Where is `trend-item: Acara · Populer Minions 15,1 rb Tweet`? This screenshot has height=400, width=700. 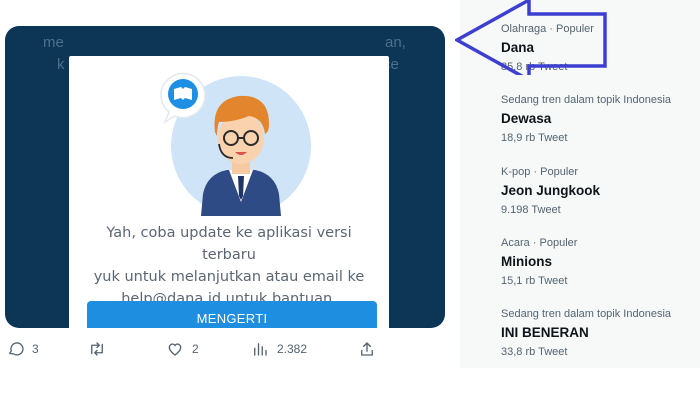 trend-item: Acara · Populer Minions 15,1 rb Tweet is located at coordinates (598, 262).